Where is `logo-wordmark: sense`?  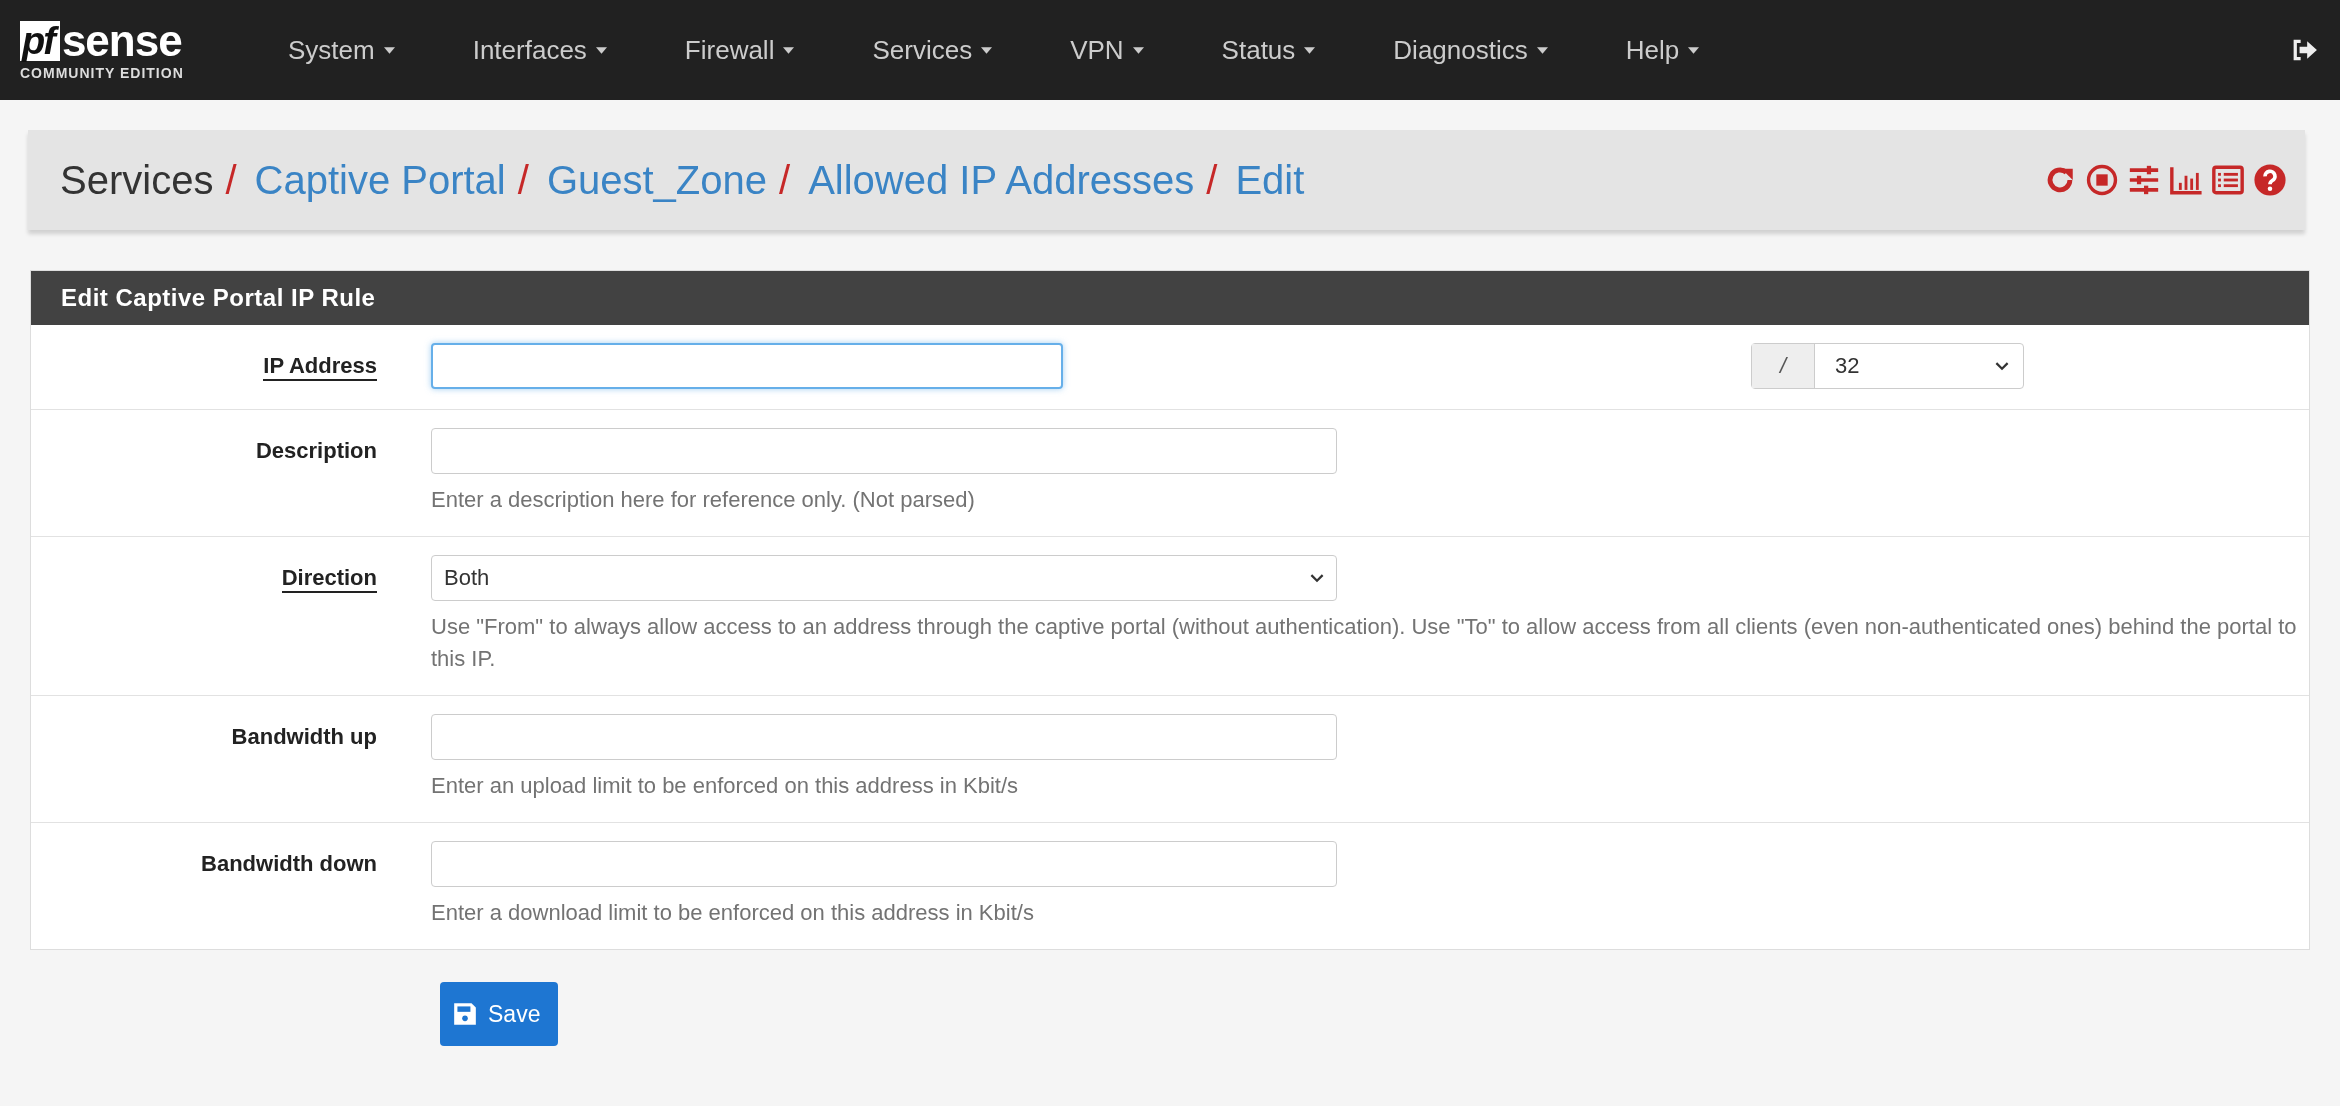
logo-wordmark: sense is located at coordinates (121, 40).